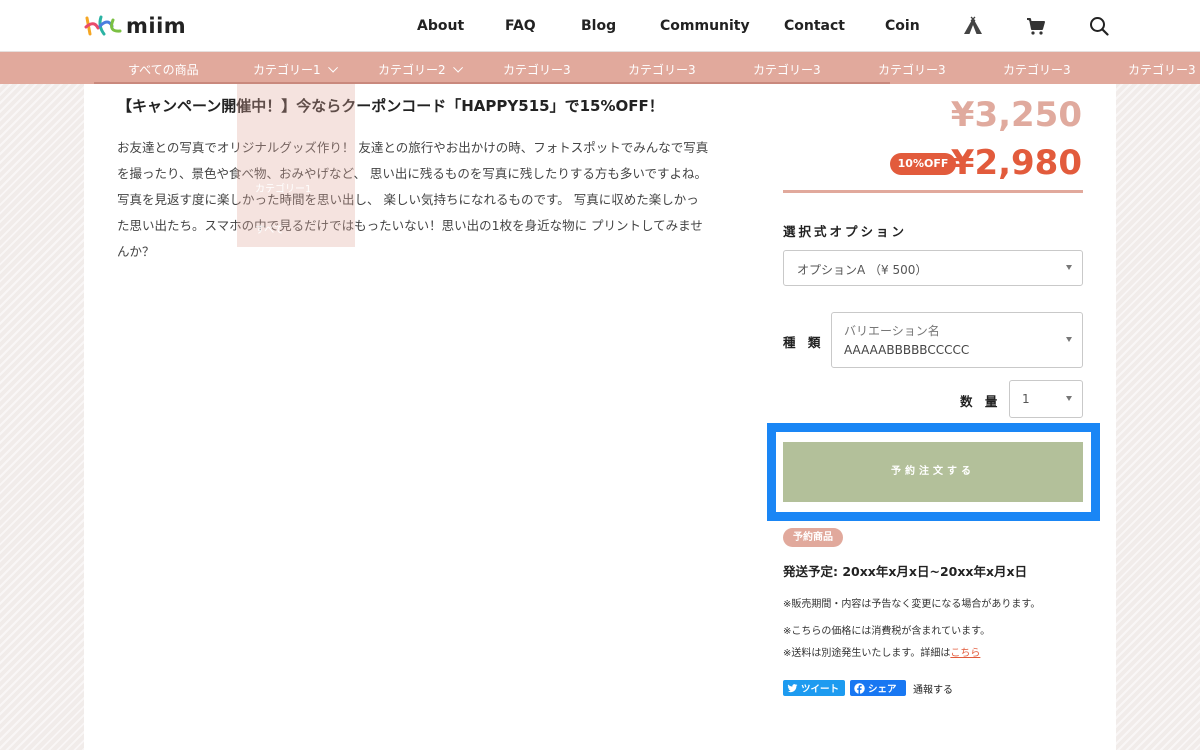 The image size is (1200, 750). What do you see at coordinates (813, 537) in the screenshot?
I see `preorder-badge: 予約商品` at bounding box center [813, 537].